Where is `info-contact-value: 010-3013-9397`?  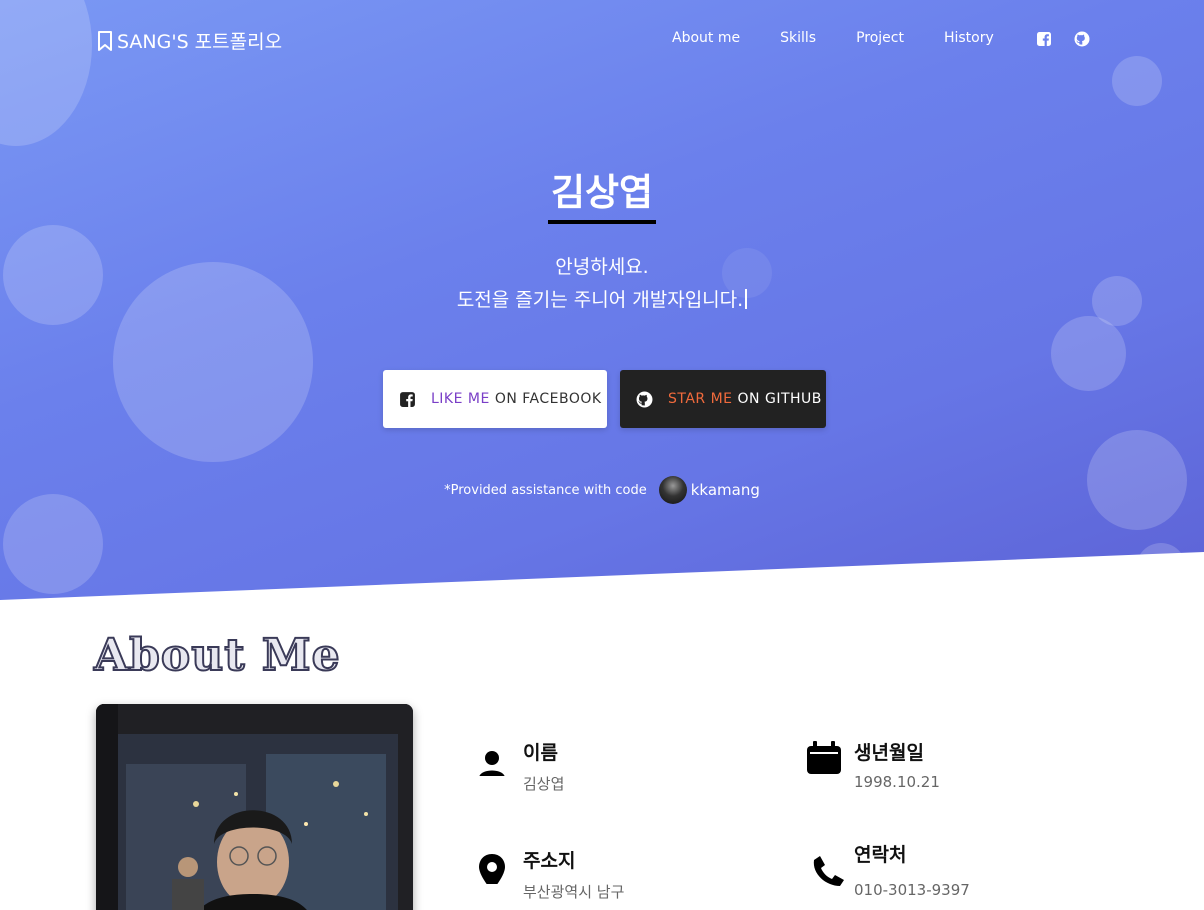
info-contact-value: 010-3013-9397 is located at coordinates (912, 890).